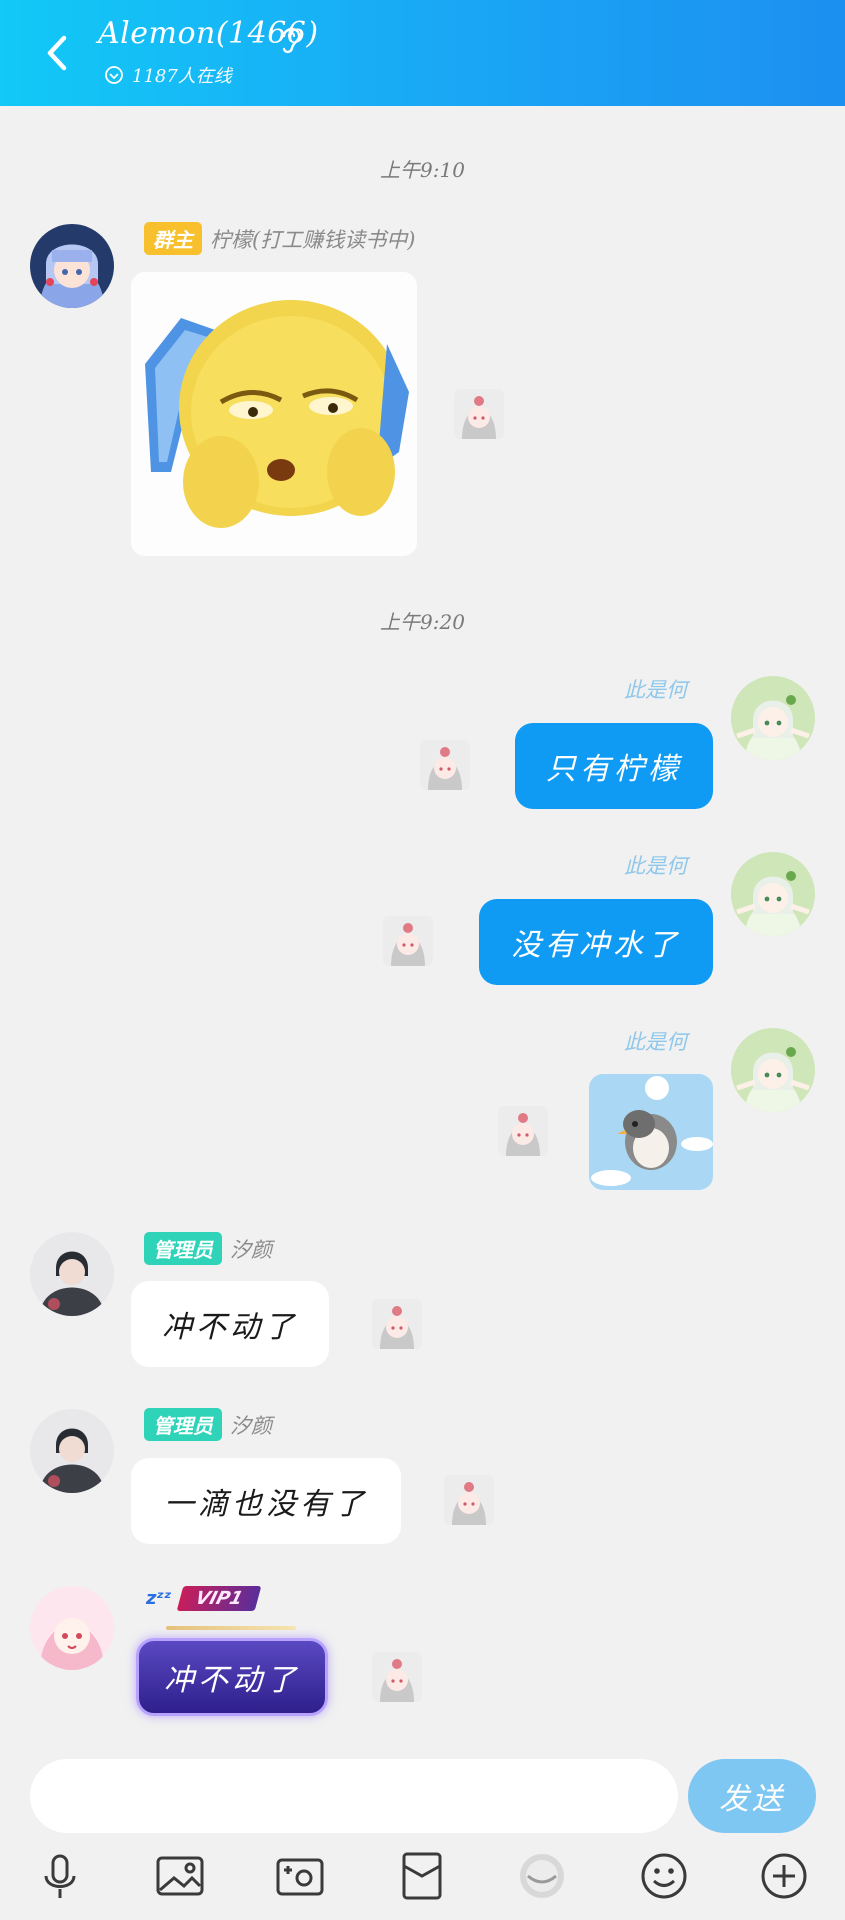 The width and height of the screenshot is (845, 1920). I want to click on yellow-emoji-phone-sticker, so click(274, 414).